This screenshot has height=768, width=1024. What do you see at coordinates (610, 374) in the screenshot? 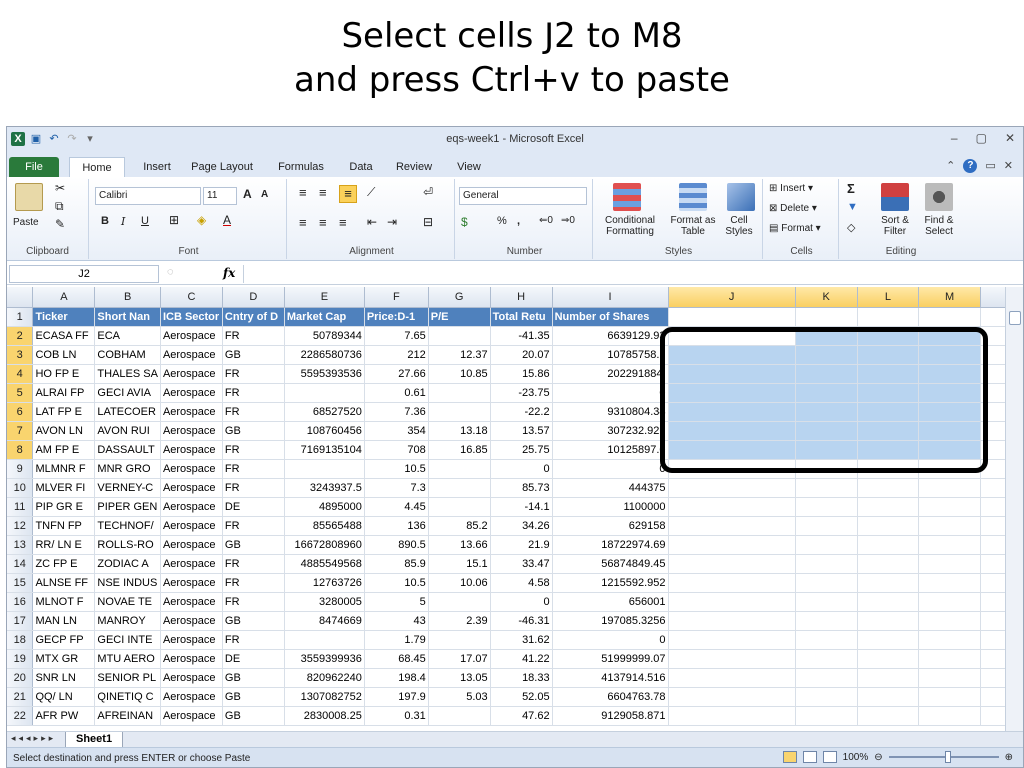
I see `cell: 202291884.` at bounding box center [610, 374].